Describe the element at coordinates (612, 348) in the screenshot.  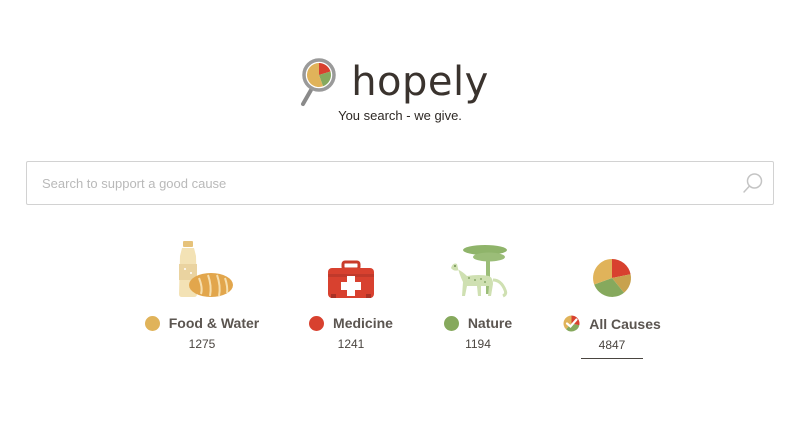
I see `cause-count: 4847` at that location.